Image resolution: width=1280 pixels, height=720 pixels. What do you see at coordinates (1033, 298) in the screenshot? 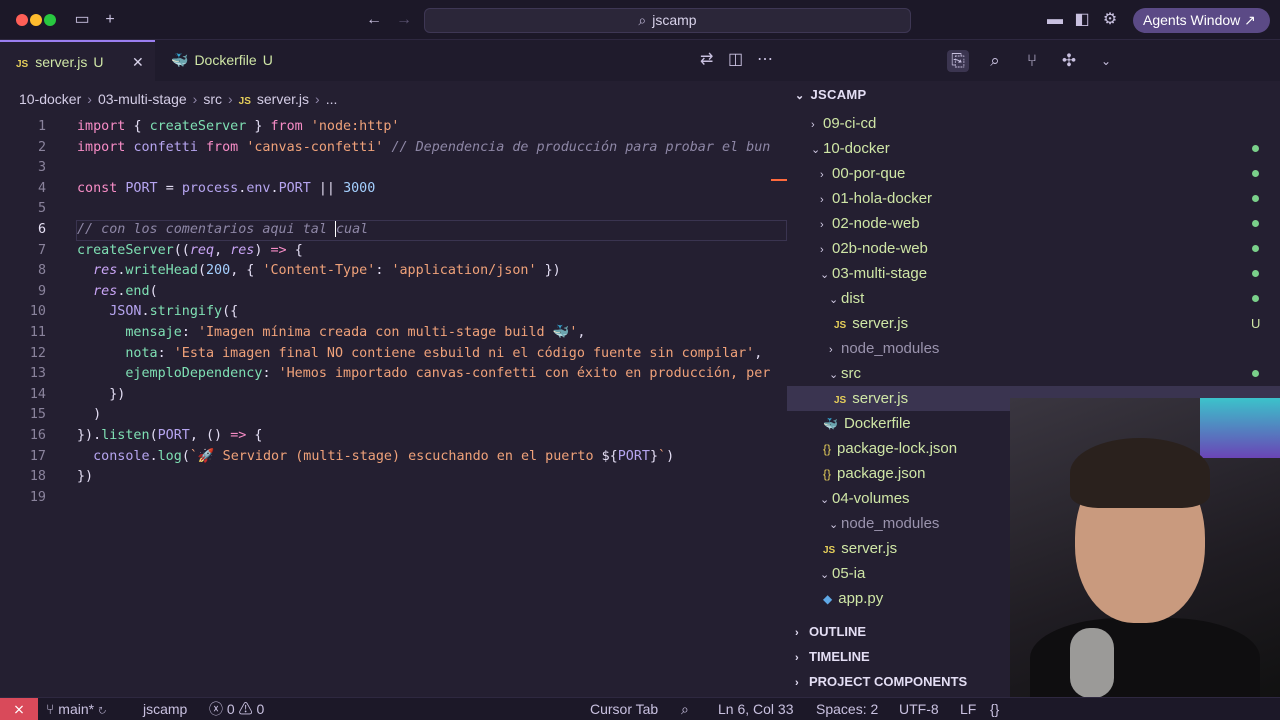
I see `tree-folder-dist: ⌄ dist` at bounding box center [1033, 298].